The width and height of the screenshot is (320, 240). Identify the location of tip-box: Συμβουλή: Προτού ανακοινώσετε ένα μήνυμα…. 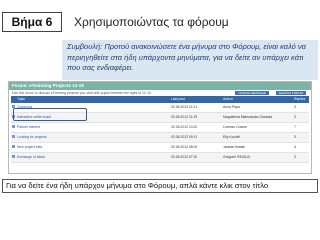
(190, 60).